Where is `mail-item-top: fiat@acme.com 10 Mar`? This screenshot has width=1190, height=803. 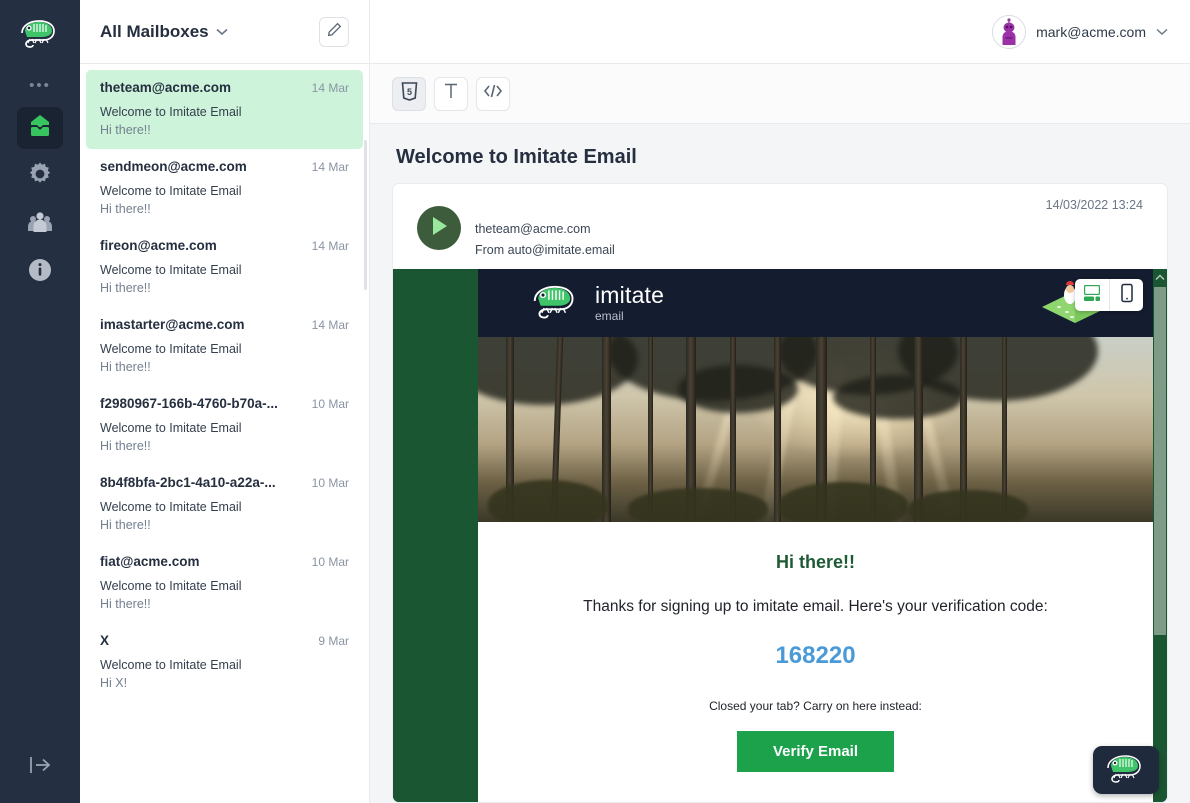 mail-item-top: fiat@acme.com 10 Mar is located at coordinates (224, 561).